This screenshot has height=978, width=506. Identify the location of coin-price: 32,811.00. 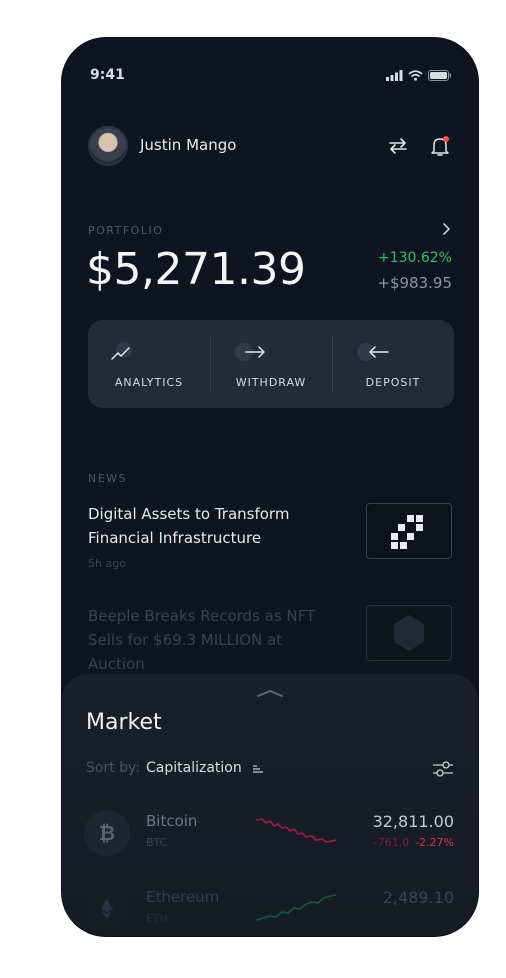
(413, 821).